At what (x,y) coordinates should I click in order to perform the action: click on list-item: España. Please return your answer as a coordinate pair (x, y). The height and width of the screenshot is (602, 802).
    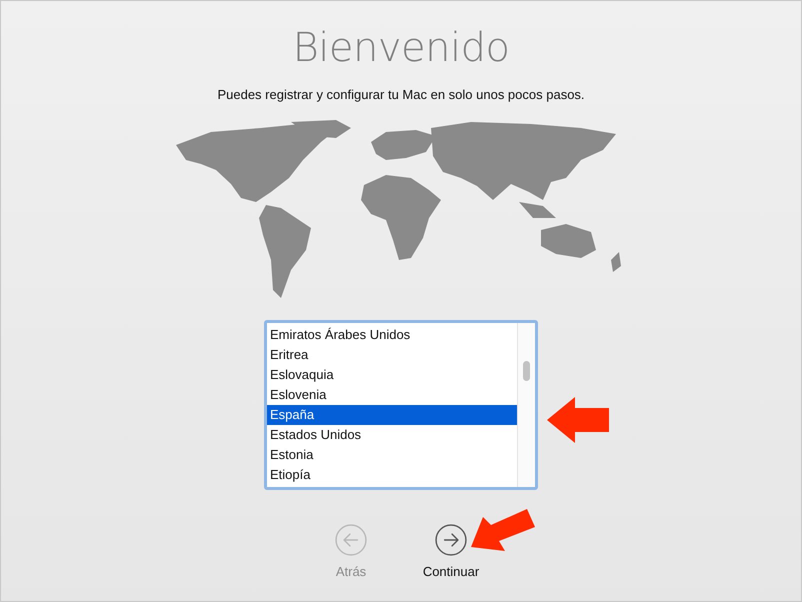
    Looking at the image, I should click on (392, 415).